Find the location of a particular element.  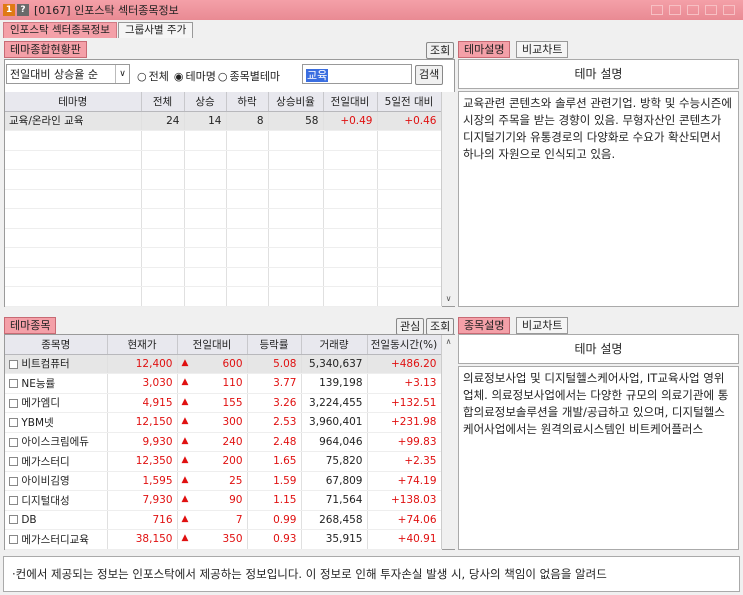

change-cell: ▲ 240 is located at coordinates (212, 442).